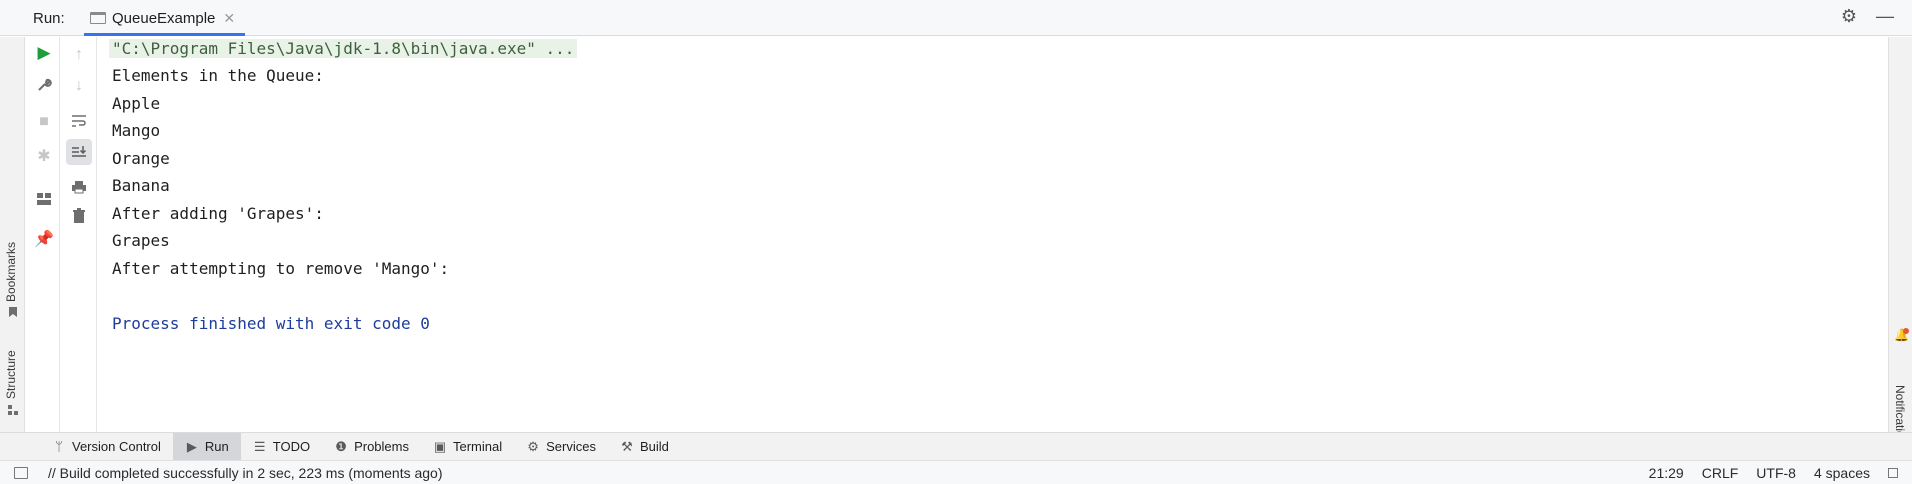  I want to click on tool-window-label: Run, so click(216, 446).